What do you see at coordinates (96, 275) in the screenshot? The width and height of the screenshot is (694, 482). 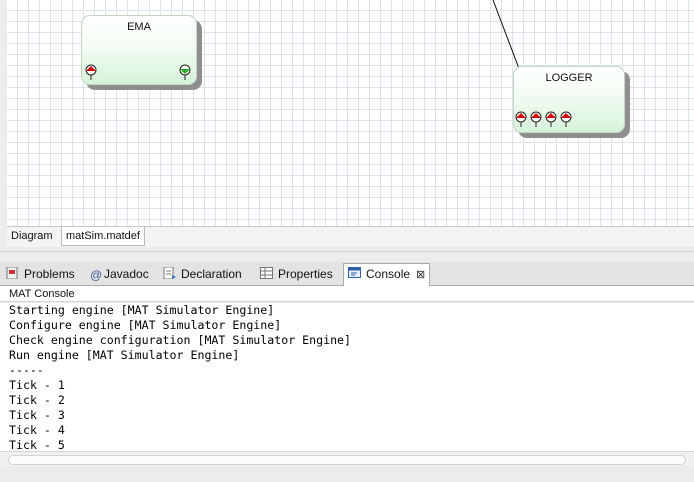 I see `javadoc-at-icon: @` at bounding box center [96, 275].